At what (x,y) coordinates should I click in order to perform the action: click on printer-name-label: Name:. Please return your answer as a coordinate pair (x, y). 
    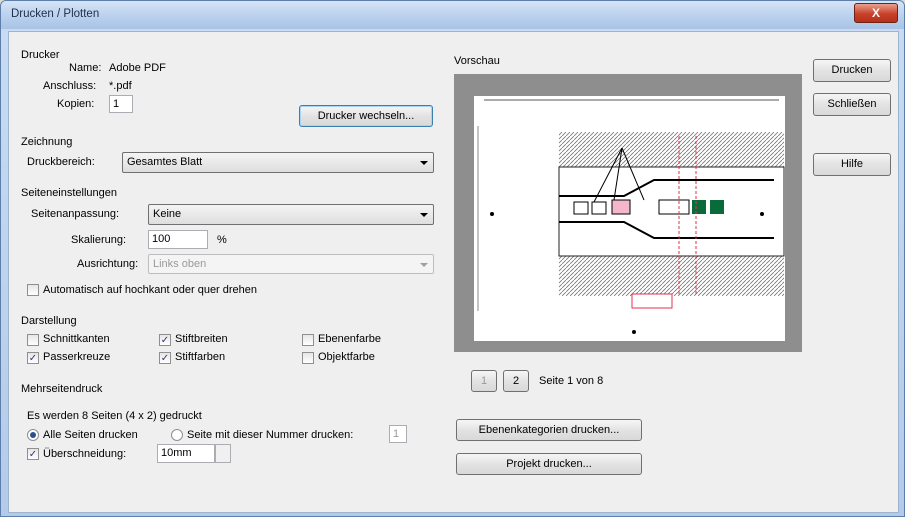
    Looking at the image, I should click on (85, 68).